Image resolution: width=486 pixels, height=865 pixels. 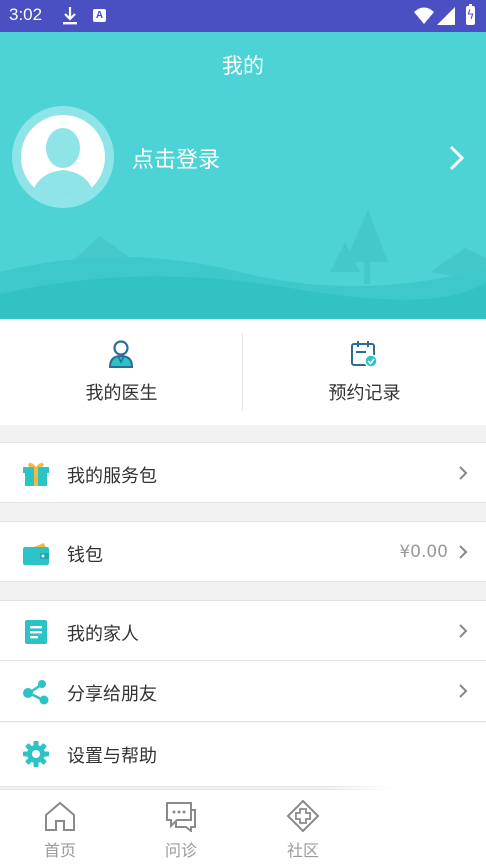 I want to click on tab-consultation-label: 问诊, so click(x=180, y=850).